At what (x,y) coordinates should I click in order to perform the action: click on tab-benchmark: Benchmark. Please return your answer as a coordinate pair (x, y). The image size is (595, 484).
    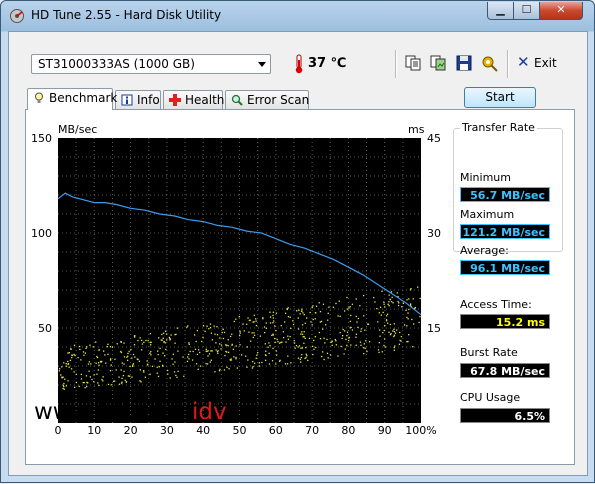
    Looking at the image, I should click on (72, 99).